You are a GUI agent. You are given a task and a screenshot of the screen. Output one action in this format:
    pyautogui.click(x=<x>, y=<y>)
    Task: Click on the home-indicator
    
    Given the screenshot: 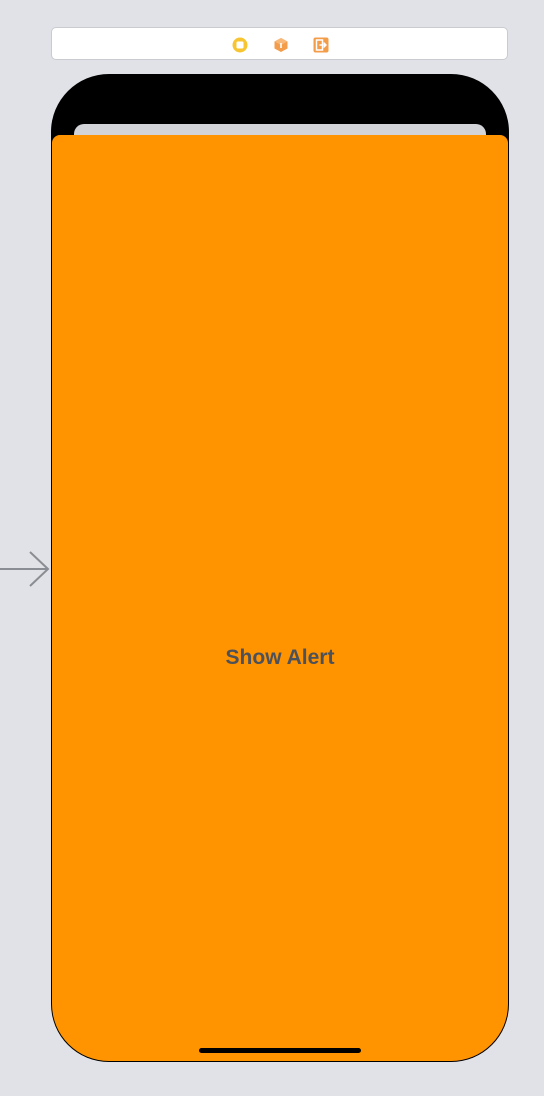 What is the action you would take?
    pyautogui.click(x=280, y=1050)
    